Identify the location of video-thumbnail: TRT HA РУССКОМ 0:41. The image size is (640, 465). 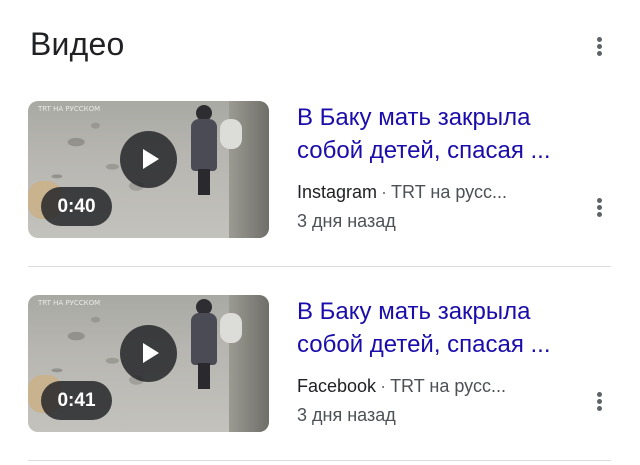
(148, 363).